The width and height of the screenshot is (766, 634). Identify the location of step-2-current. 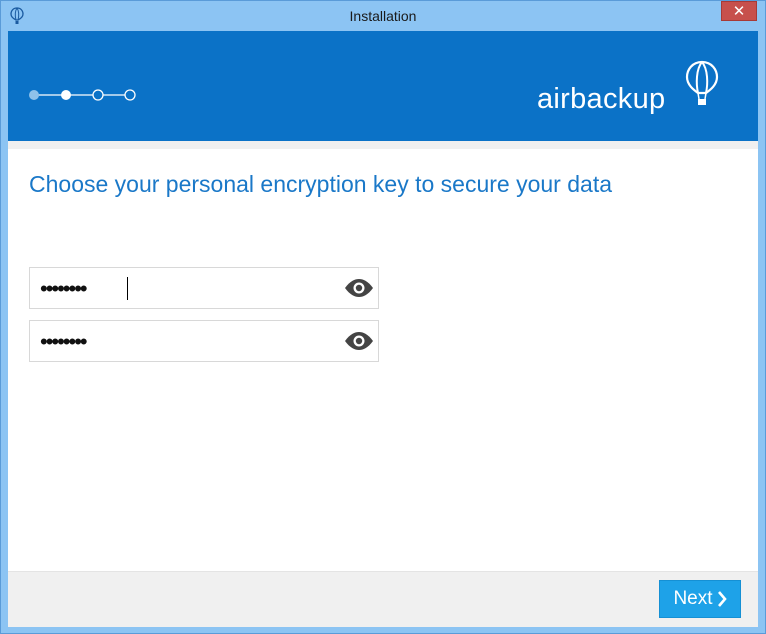
(66, 95).